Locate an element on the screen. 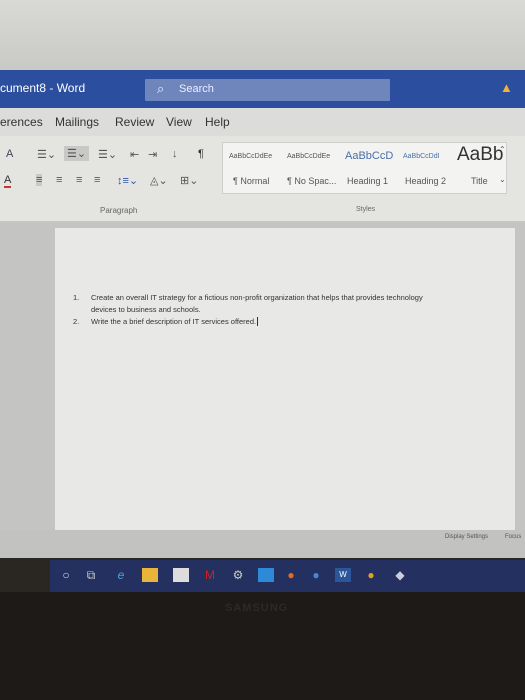 This screenshot has height=700, width=525. focus-button: Focus is located at coordinates (513, 537).